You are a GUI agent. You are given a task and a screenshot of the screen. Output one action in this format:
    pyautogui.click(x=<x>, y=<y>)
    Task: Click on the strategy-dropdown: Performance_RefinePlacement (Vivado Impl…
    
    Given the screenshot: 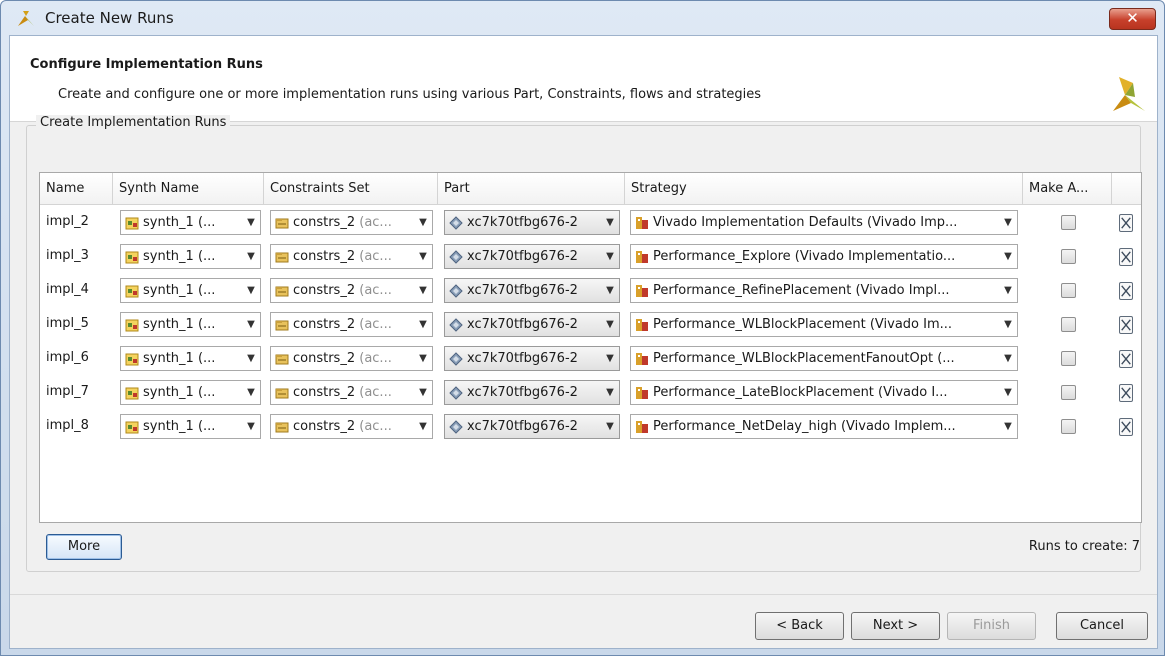 What is the action you would take?
    pyautogui.click(x=824, y=290)
    